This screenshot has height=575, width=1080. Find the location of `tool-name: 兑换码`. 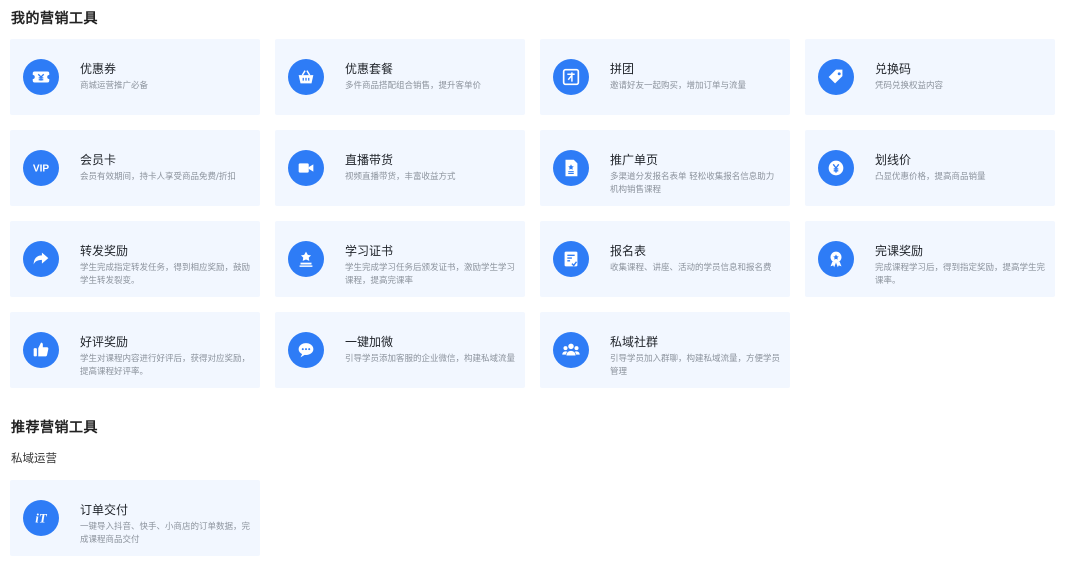

tool-name: 兑换码 is located at coordinates (893, 69).